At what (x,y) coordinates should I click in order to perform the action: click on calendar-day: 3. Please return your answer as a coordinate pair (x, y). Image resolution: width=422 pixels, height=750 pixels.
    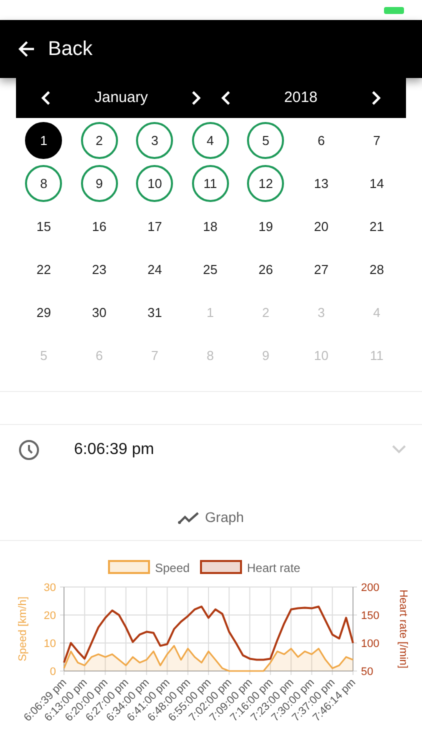
    Looking at the image, I should click on (155, 140).